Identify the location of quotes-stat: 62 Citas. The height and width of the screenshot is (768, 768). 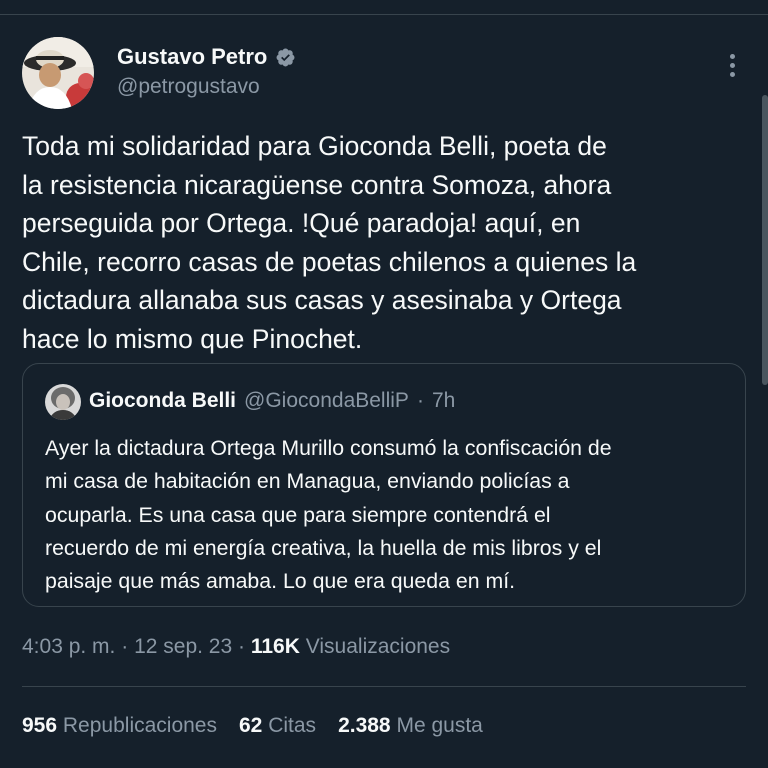
(277, 726).